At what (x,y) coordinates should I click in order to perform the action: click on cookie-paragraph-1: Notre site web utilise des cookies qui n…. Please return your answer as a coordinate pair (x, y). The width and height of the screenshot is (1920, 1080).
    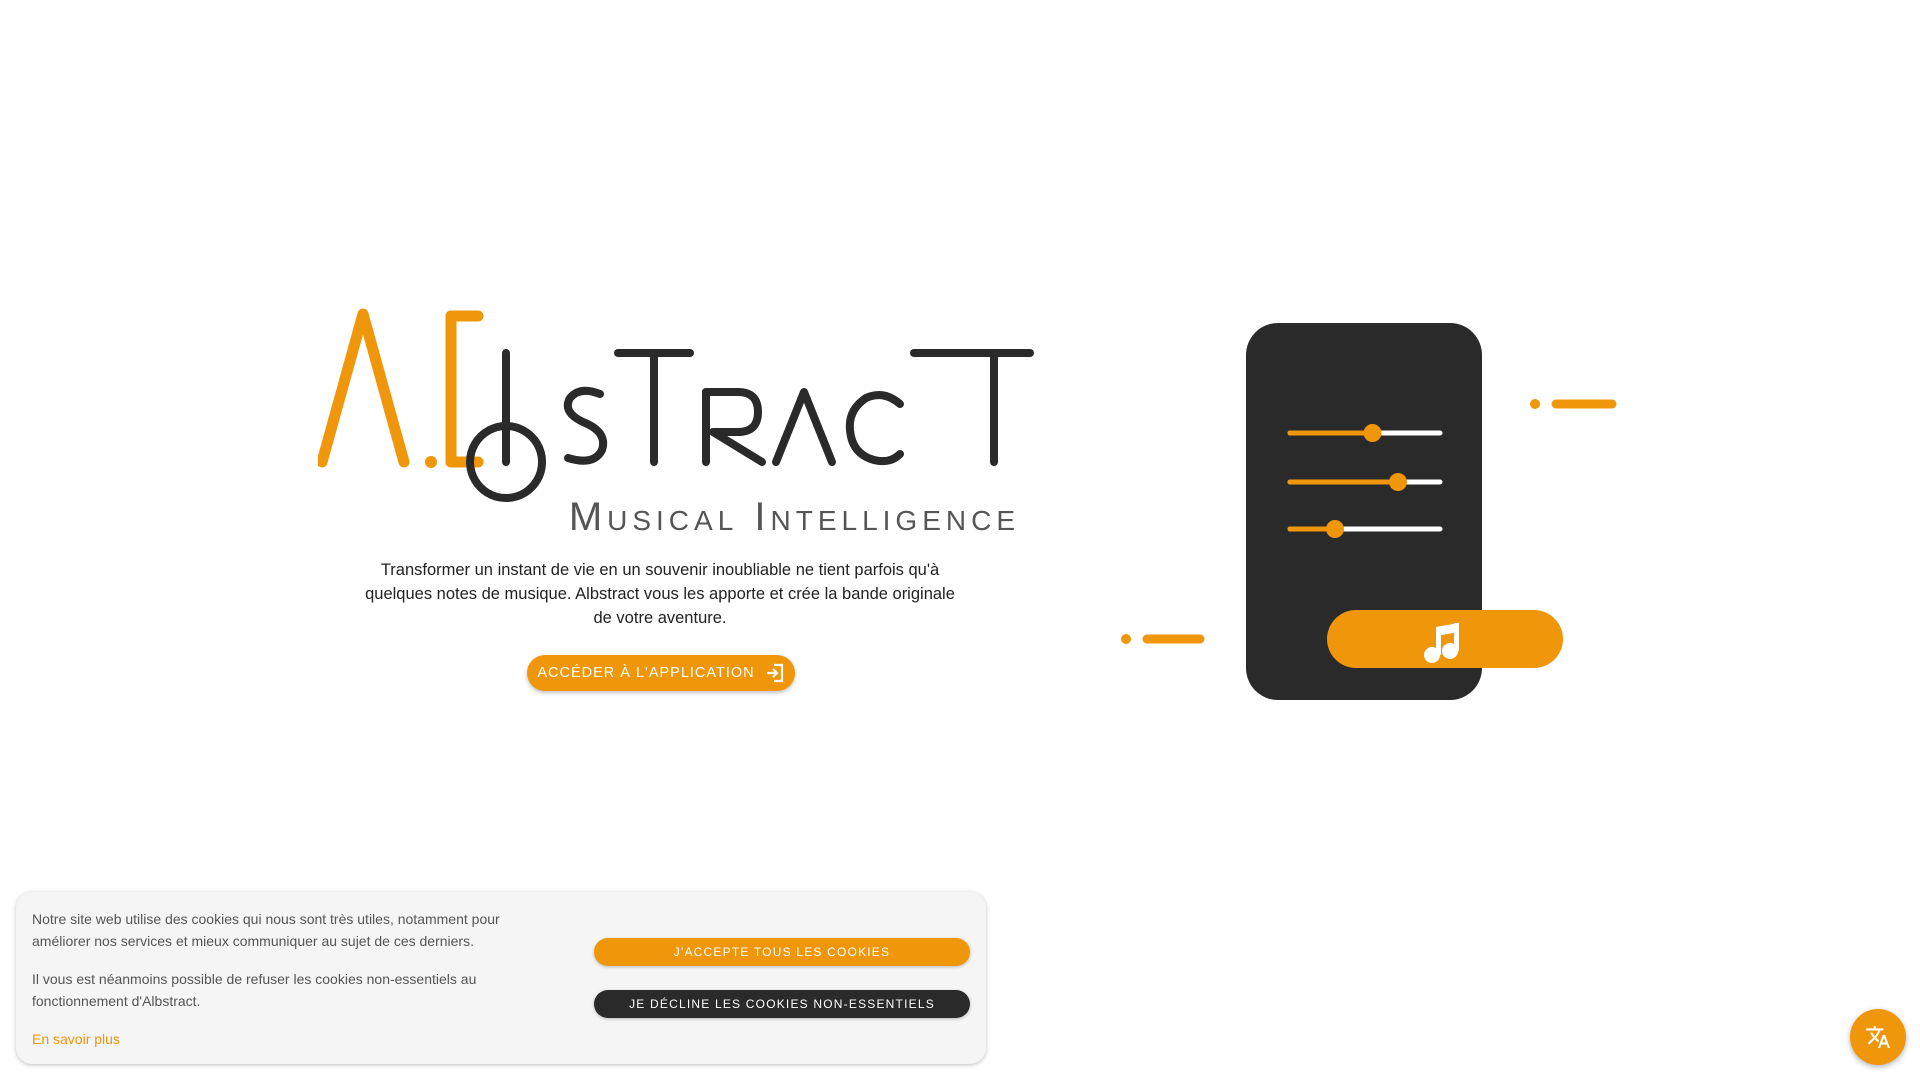
    Looking at the image, I should click on (266, 930).